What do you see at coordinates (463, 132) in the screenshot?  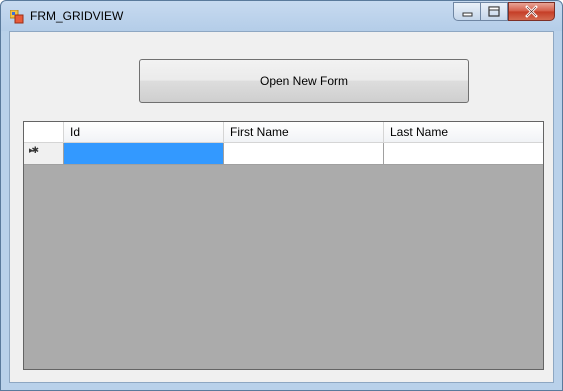 I see `column-header-last-name: Last Name` at bounding box center [463, 132].